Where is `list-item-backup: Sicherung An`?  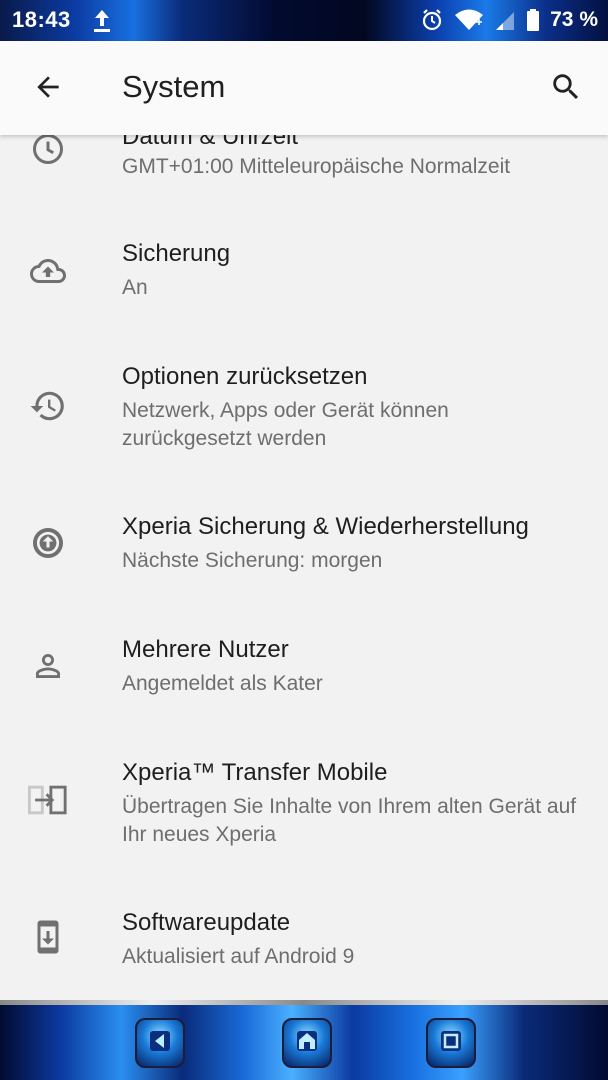
list-item-backup: Sicherung An is located at coordinates (304, 275).